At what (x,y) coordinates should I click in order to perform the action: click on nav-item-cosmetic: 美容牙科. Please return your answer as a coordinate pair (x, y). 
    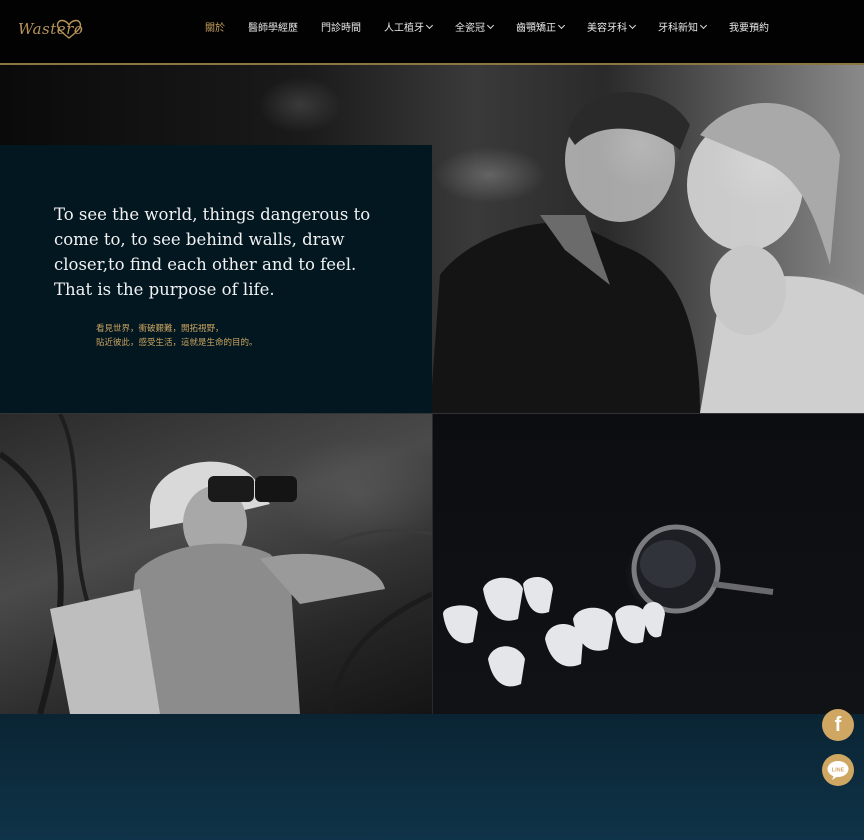
    Looking at the image, I should click on (612, 26).